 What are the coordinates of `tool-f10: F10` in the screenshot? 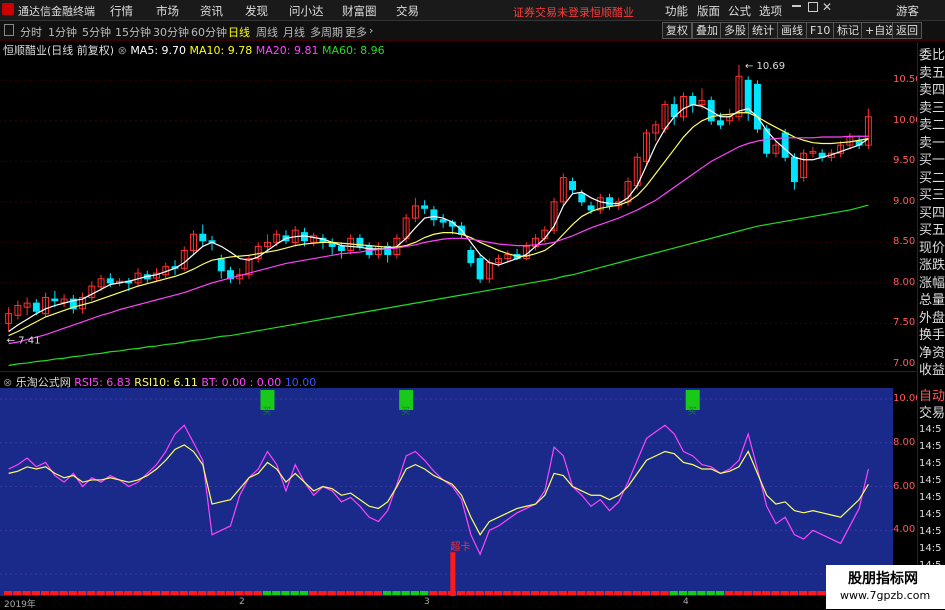 It's located at (820, 30).